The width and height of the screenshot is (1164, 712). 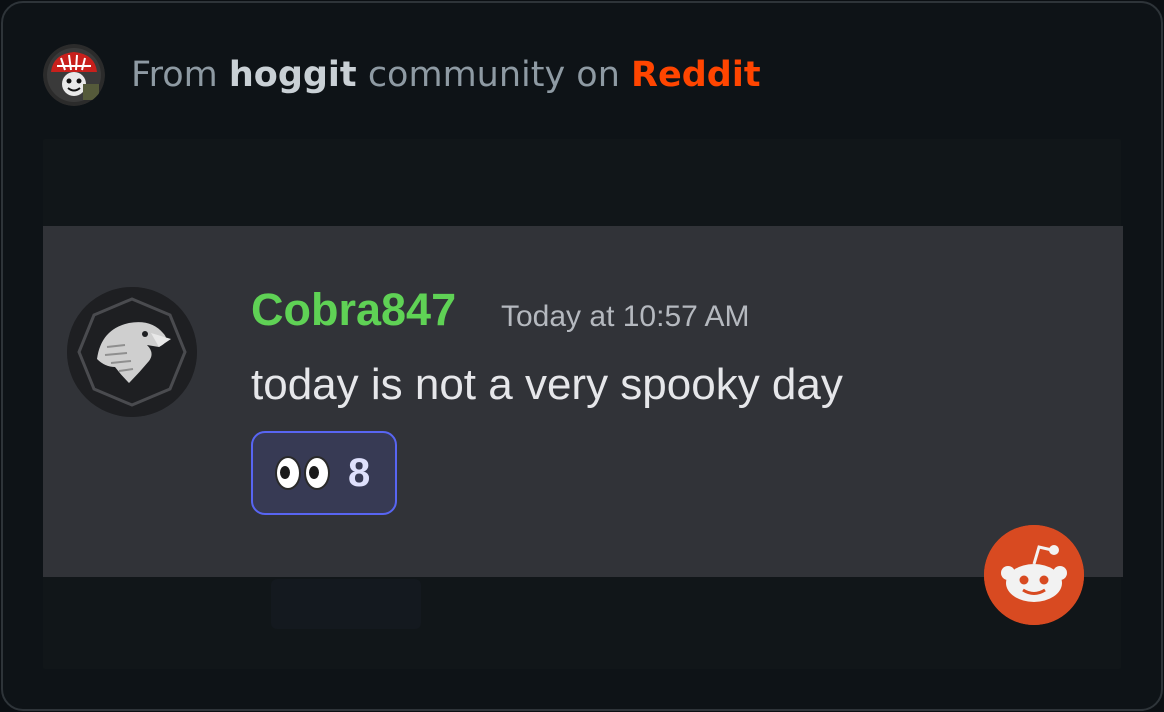 What do you see at coordinates (696, 75) in the screenshot?
I see `platform-name-link: Reddit` at bounding box center [696, 75].